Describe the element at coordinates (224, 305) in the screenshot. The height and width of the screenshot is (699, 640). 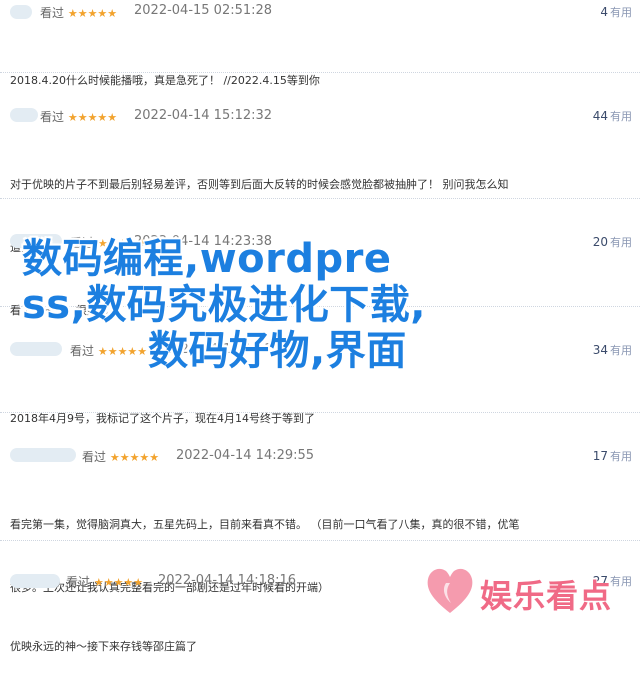
I see `overlay-title-line: ss,数码究极进化下载,` at that location.